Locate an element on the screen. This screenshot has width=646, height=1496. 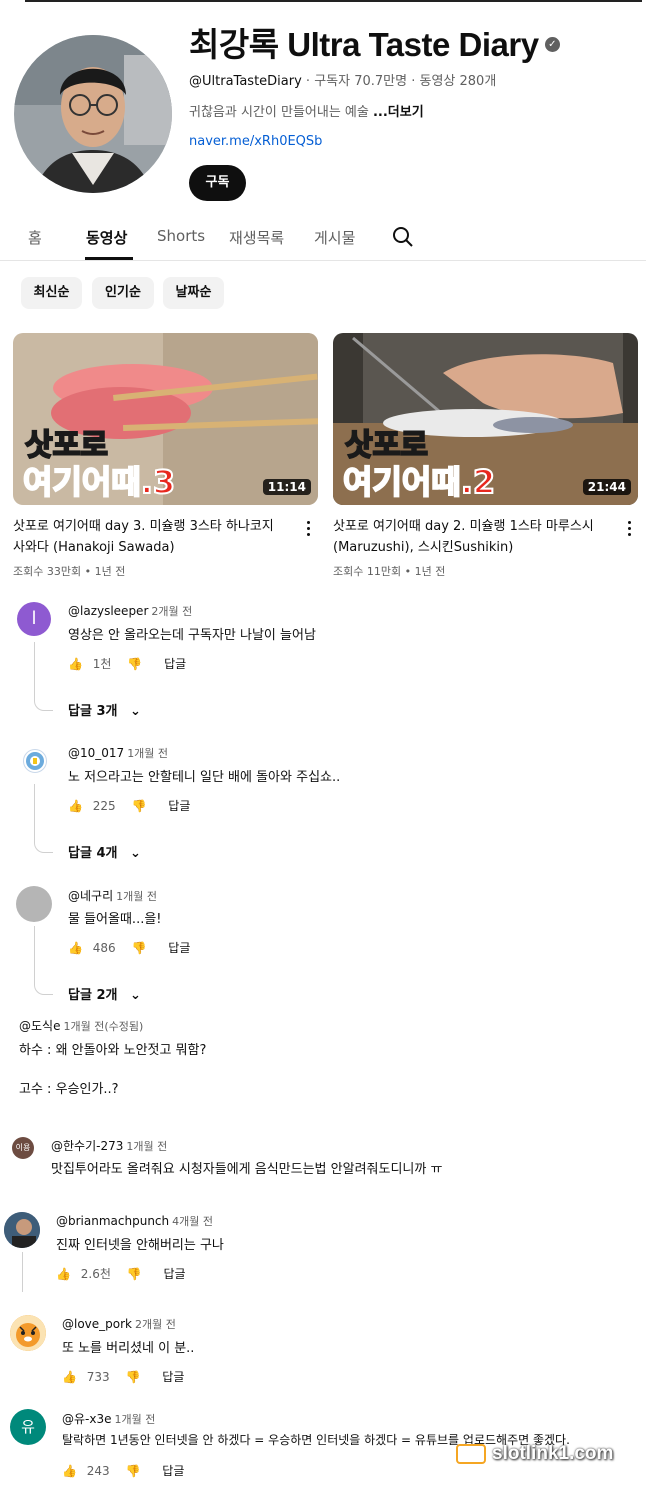
tabs-divider is located at coordinates (323, 260).